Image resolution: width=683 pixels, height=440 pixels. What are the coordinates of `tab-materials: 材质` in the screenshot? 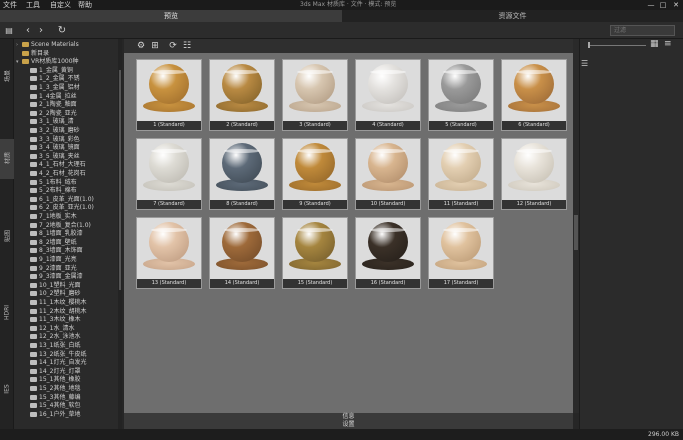 It's located at (7, 159).